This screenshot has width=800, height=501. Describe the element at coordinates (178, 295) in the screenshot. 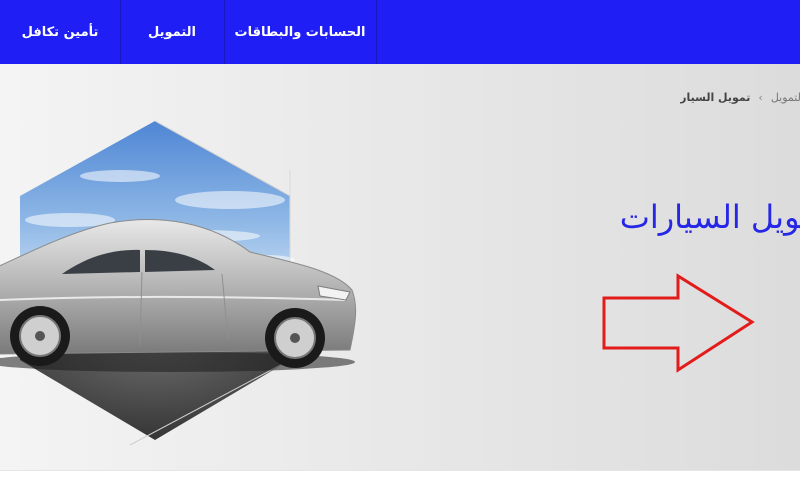

I see `car-image` at that location.